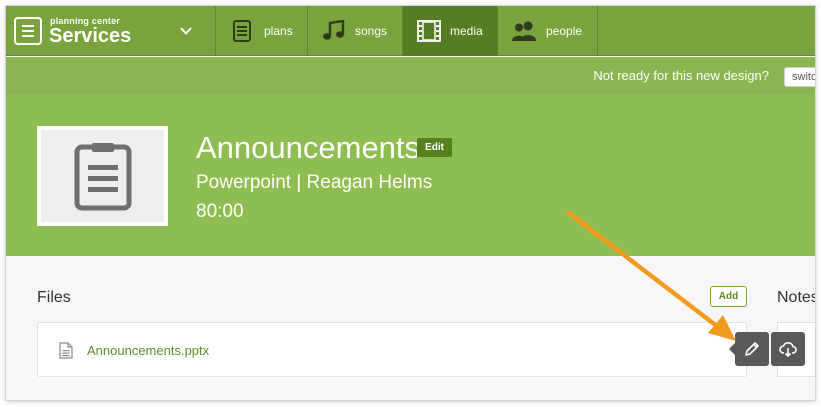 The width and height of the screenshot is (821, 407). I want to click on people-icon, so click(524, 31).